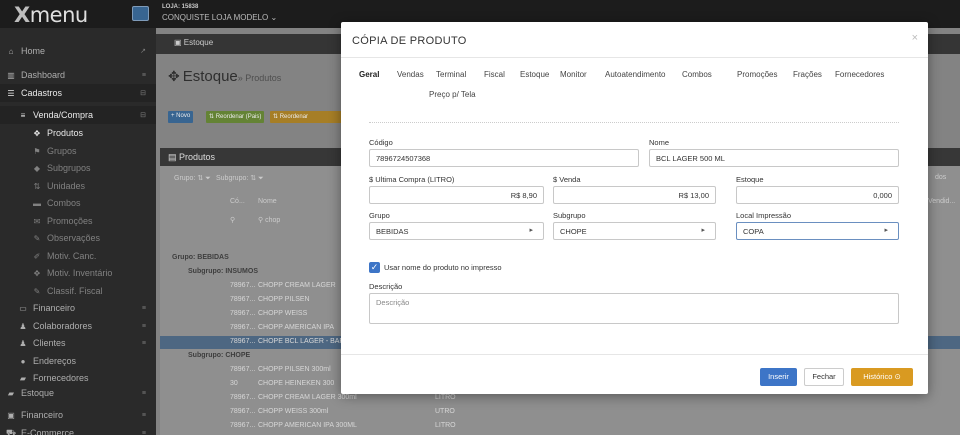 The image size is (960, 435). Describe the element at coordinates (697, 74) in the screenshot. I see `tab-combos: Combos` at that location.